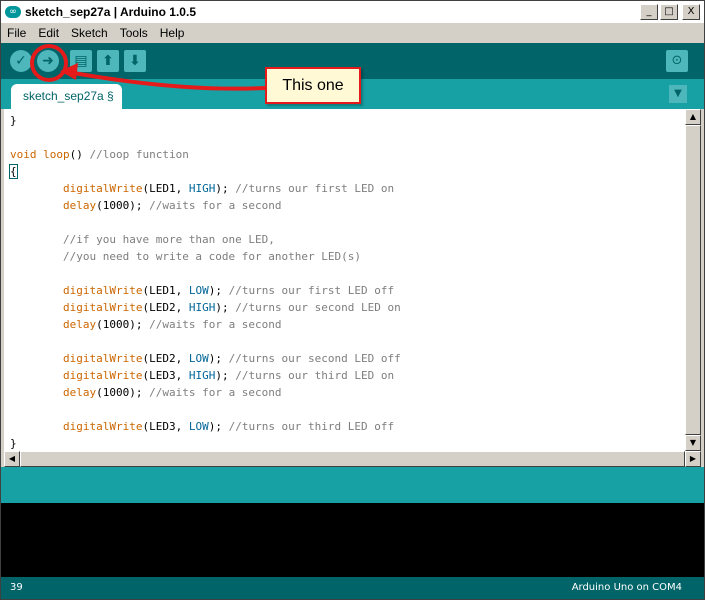 The image size is (705, 600). Describe the element at coordinates (205, 171) in the screenshot. I see `code-line: {` at that location.